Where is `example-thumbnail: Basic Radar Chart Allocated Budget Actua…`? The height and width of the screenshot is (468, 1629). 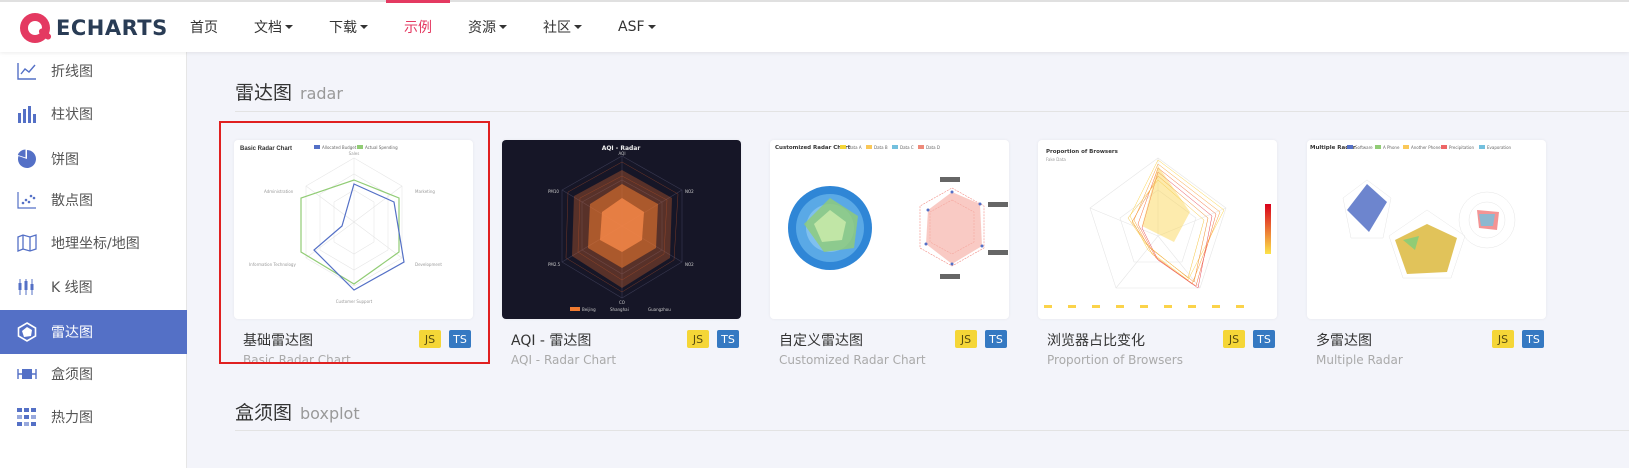
example-thumbnail: Basic Radar Chart Allocated Budget Actua… is located at coordinates (353, 229).